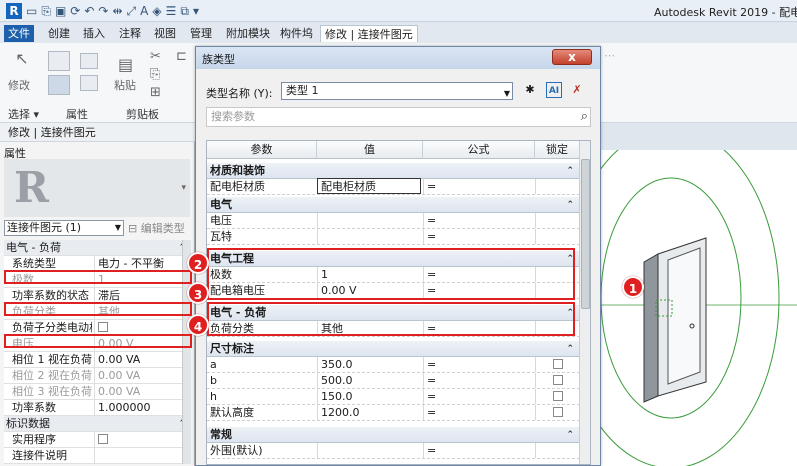  I want to click on prop-row-phase2-load: 相位 2 视在负荷 0.00 VA, so click(97, 376).